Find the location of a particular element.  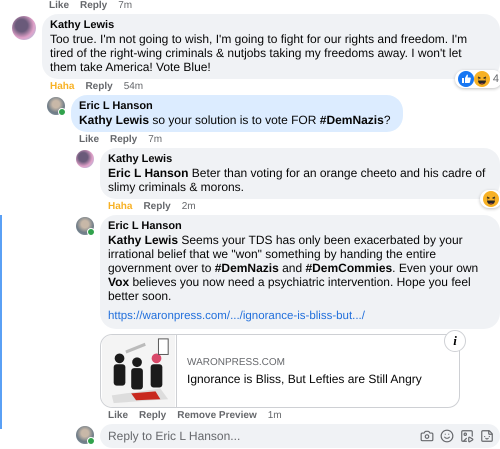

comment-text: Eric L Hanson Beter than voting for an orange cheeto and his cadre of slimy criminals & morons. is located at coordinates (297, 180).